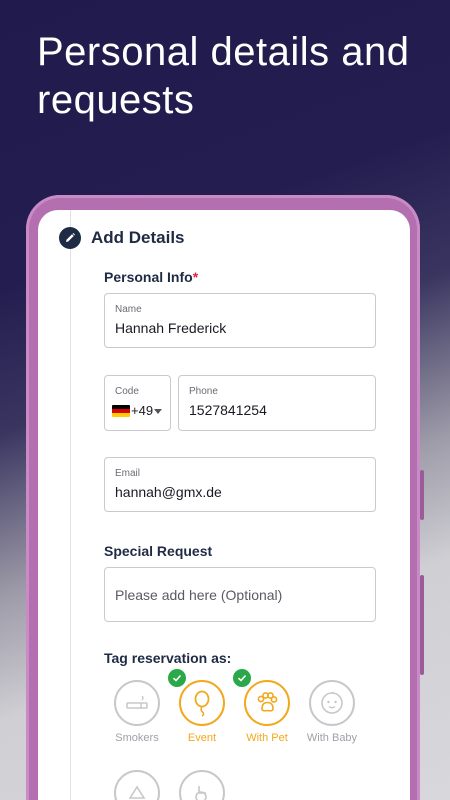 Image resolution: width=450 pixels, height=800 pixels. Describe the element at coordinates (195, 277) in the screenshot. I see `required-marker: *` at that location.